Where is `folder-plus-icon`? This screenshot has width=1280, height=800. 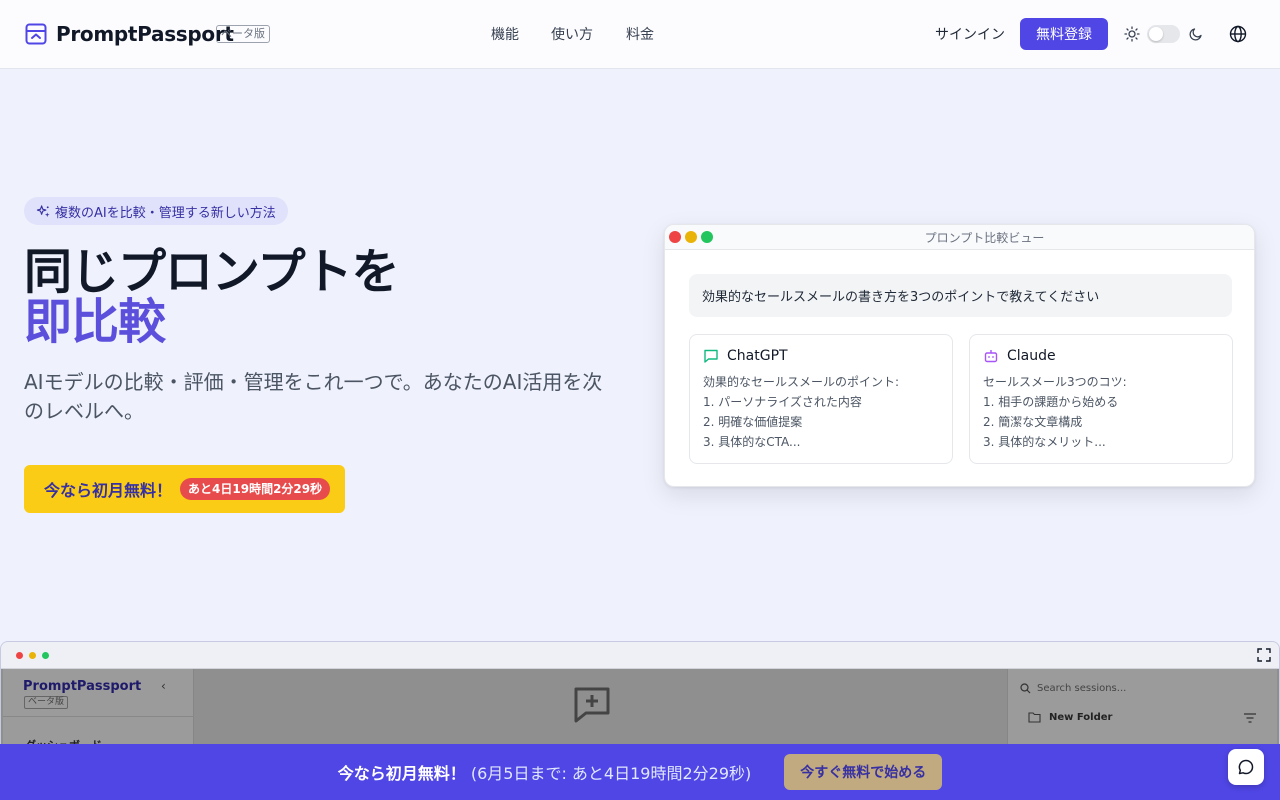
folder-plus-icon is located at coordinates (1034, 717).